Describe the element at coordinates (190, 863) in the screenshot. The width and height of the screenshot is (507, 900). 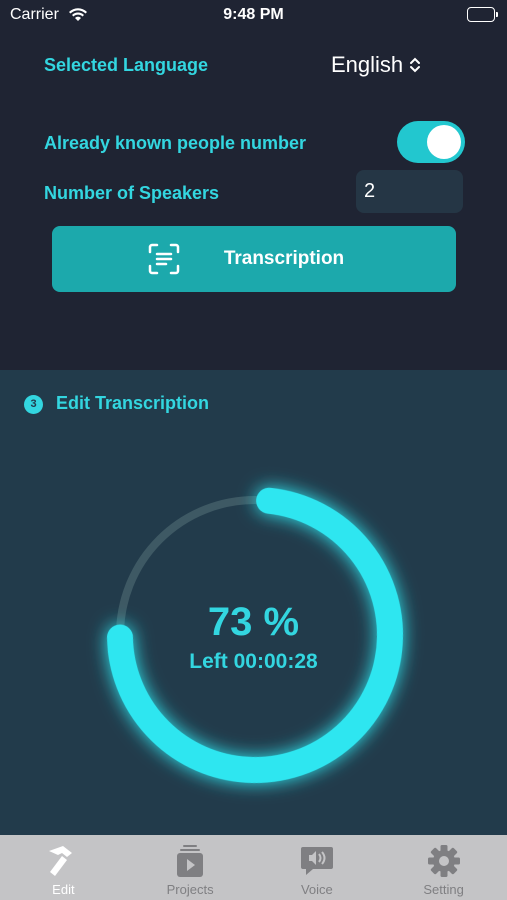
I see `projects-icon` at that location.